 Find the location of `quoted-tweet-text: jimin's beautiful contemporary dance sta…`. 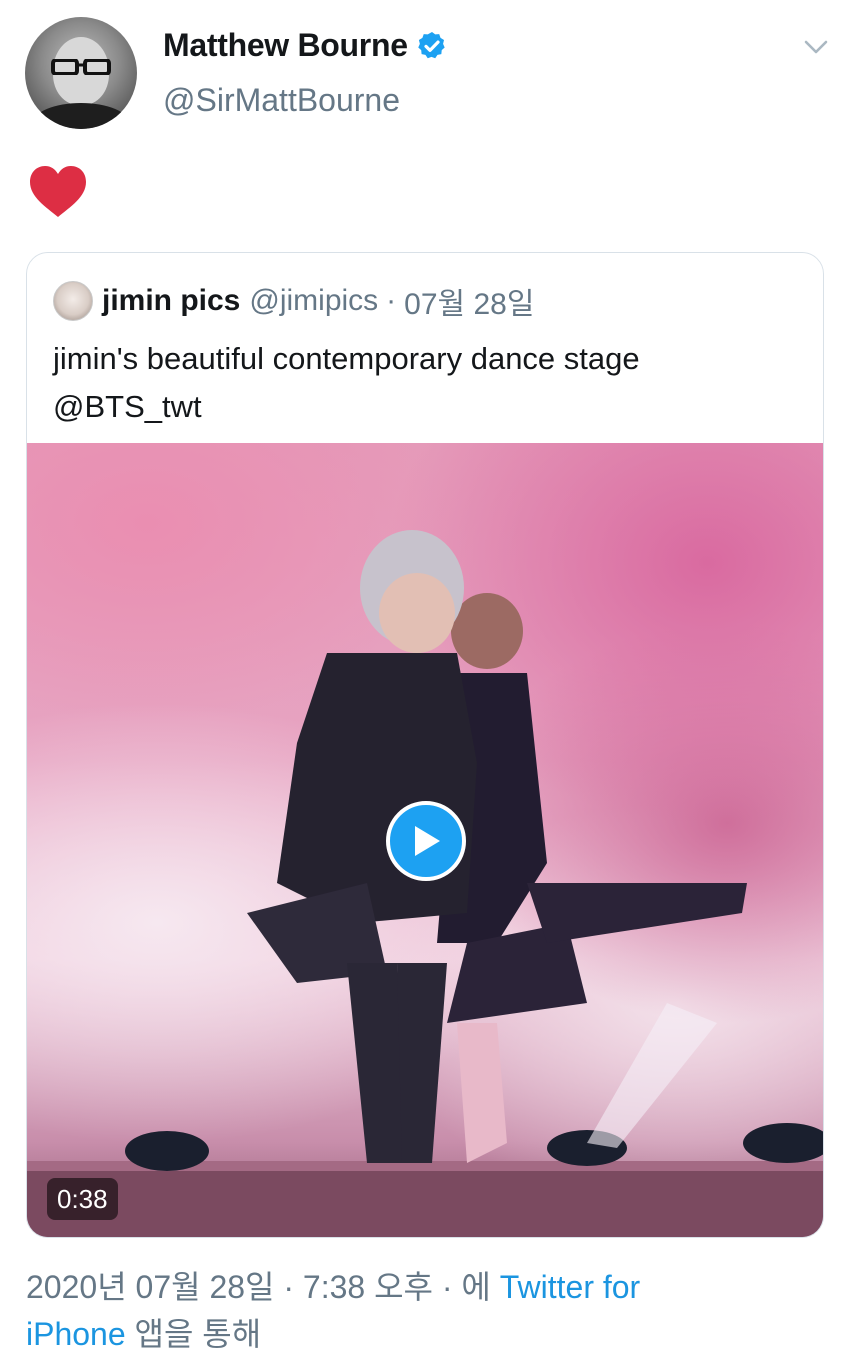

quoted-tweet-text: jimin's beautiful contemporary dance sta… is located at coordinates (428, 383).